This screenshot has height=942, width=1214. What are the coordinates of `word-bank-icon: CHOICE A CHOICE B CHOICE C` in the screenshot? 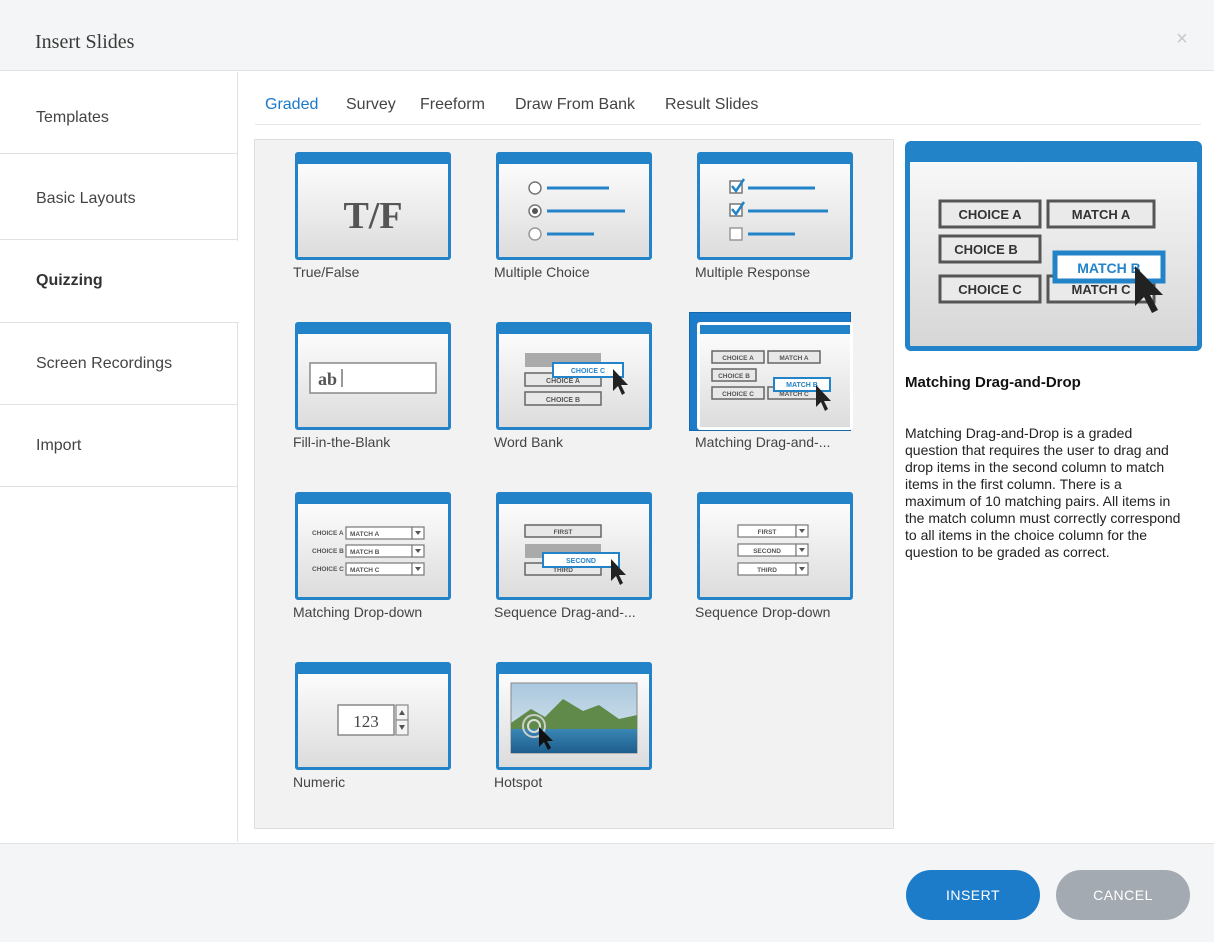 It's located at (574, 376).